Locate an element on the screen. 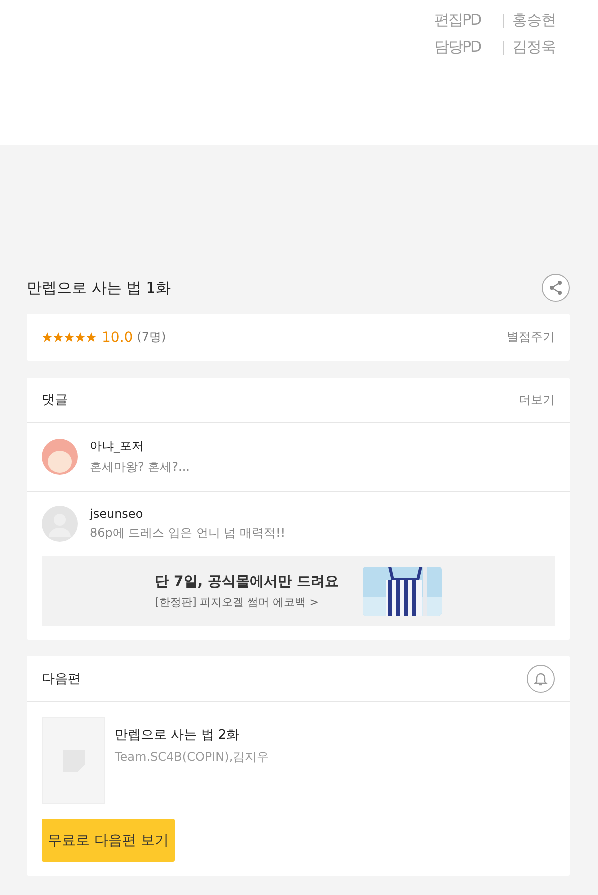 This screenshot has width=598, height=895. banner-headline: 단 7일, 공식몰에서만 드려요 is located at coordinates (247, 581).